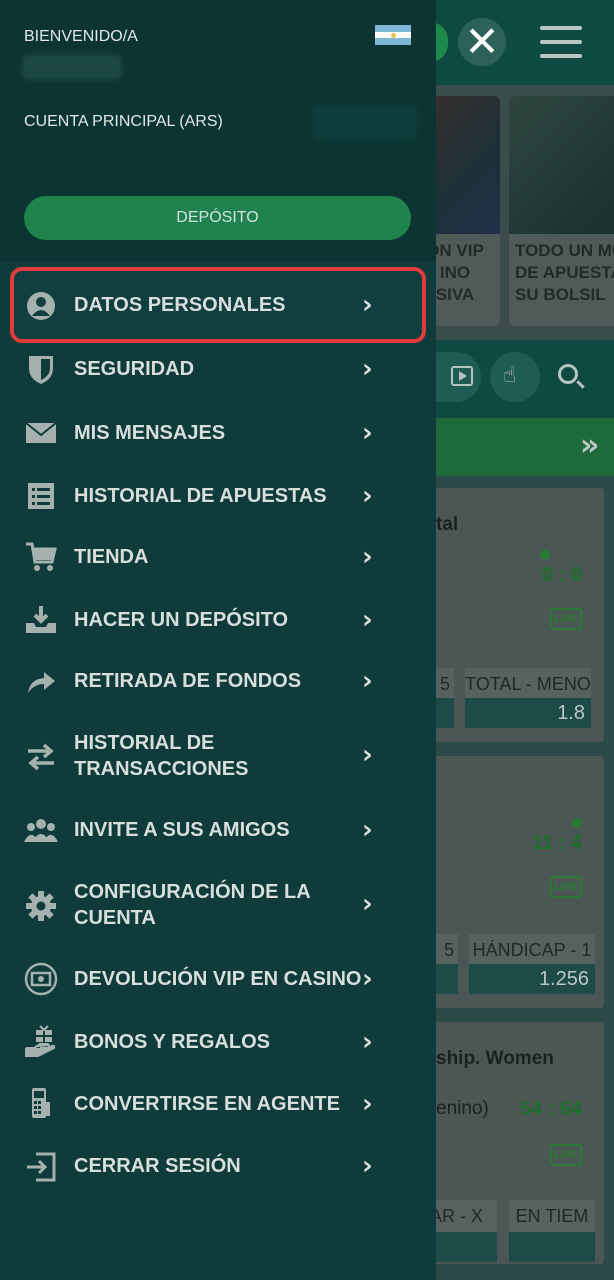 The height and width of the screenshot is (1280, 614). Describe the element at coordinates (218, 555) in the screenshot. I see `menu-item-tienda: TIENDA ›` at that location.